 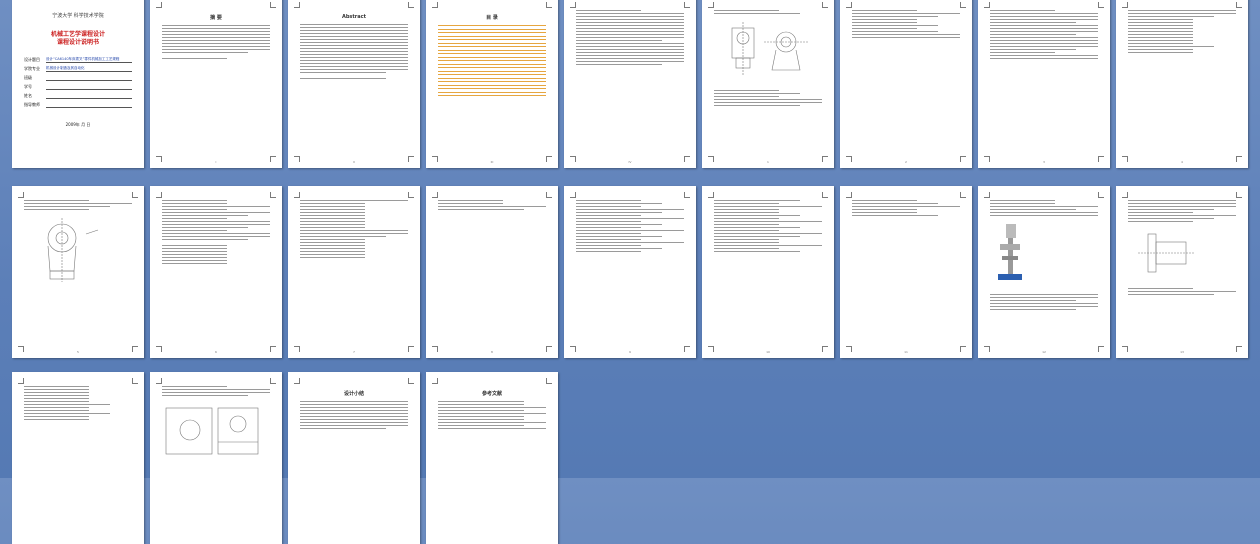 What do you see at coordinates (89, 60) in the screenshot?
I see `cover-field-value: 设计“CA6140车床拨叉”零件机械加工工艺规程` at bounding box center [89, 60].